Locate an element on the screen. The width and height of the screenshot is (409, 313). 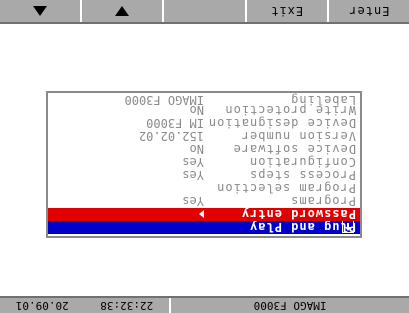
blank-softkey is located at coordinates (203, 11).